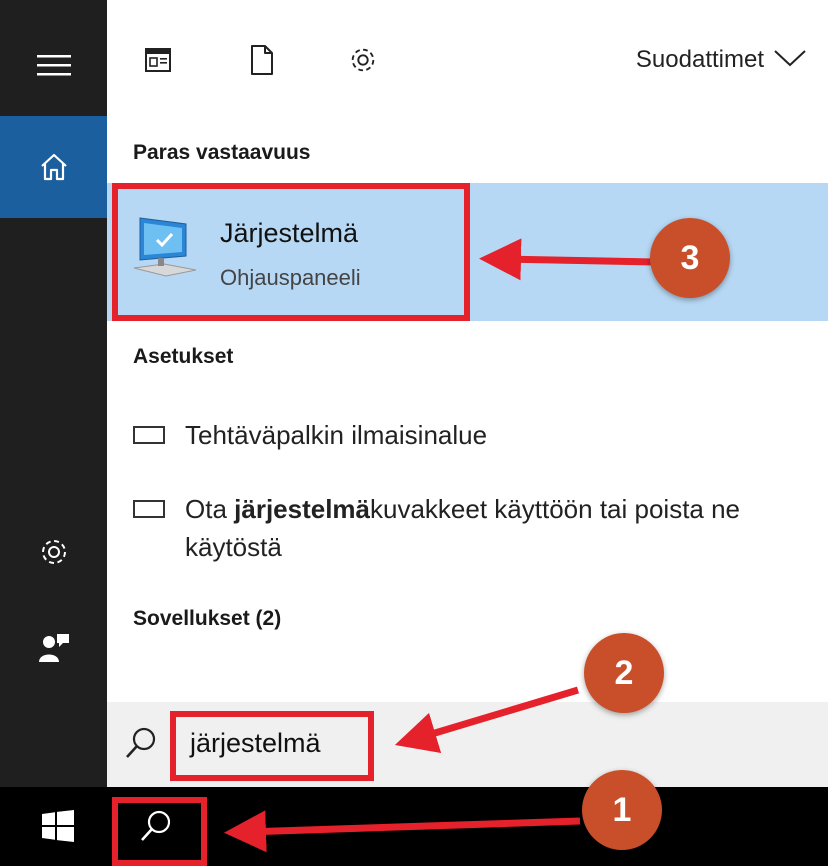  I want to click on annotation-badge-1: 1, so click(622, 810).